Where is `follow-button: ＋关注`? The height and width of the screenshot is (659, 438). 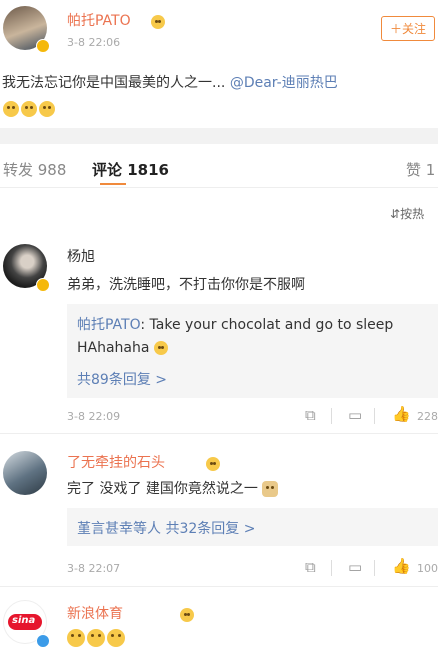 follow-button: ＋关注 is located at coordinates (408, 28).